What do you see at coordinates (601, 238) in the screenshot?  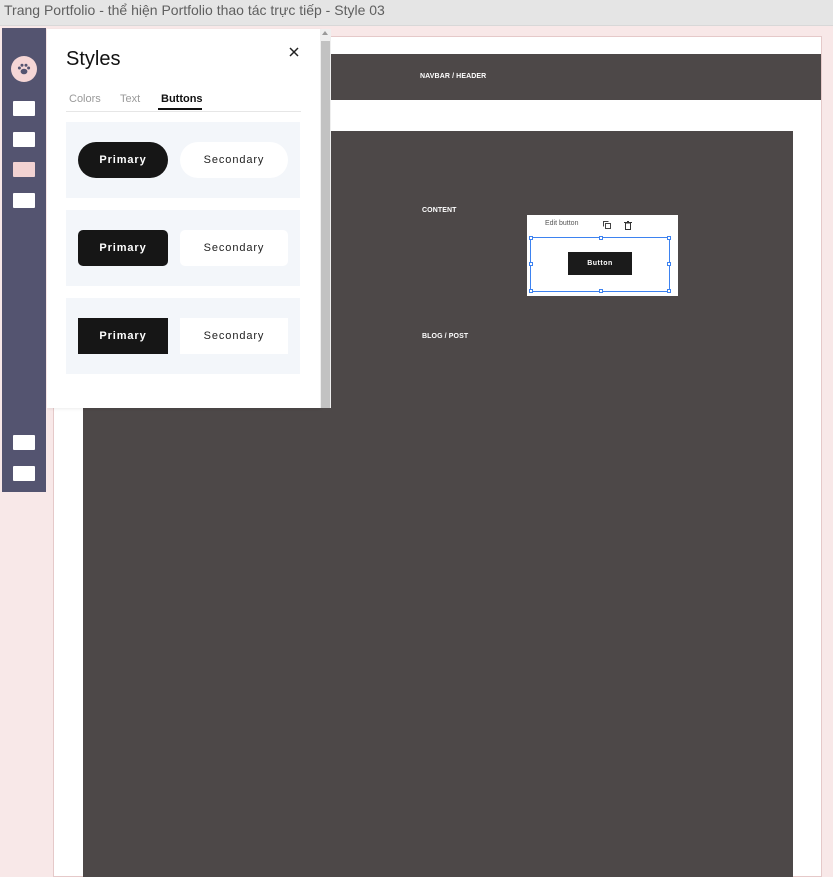 I see `resize-handle-t` at bounding box center [601, 238].